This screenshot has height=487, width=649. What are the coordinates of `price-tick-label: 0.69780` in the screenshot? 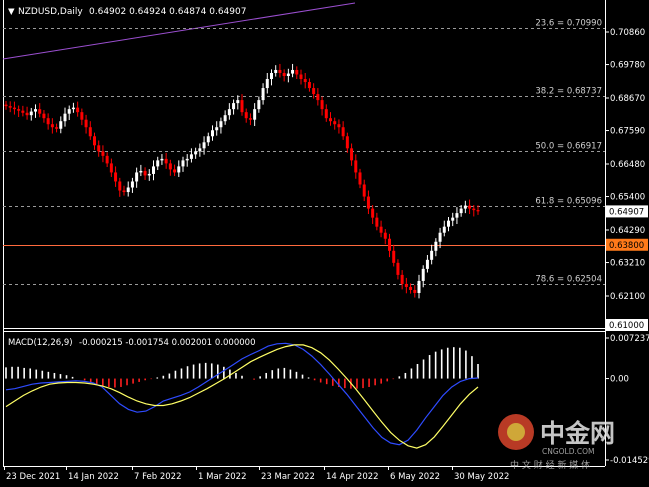 It's located at (627, 66).